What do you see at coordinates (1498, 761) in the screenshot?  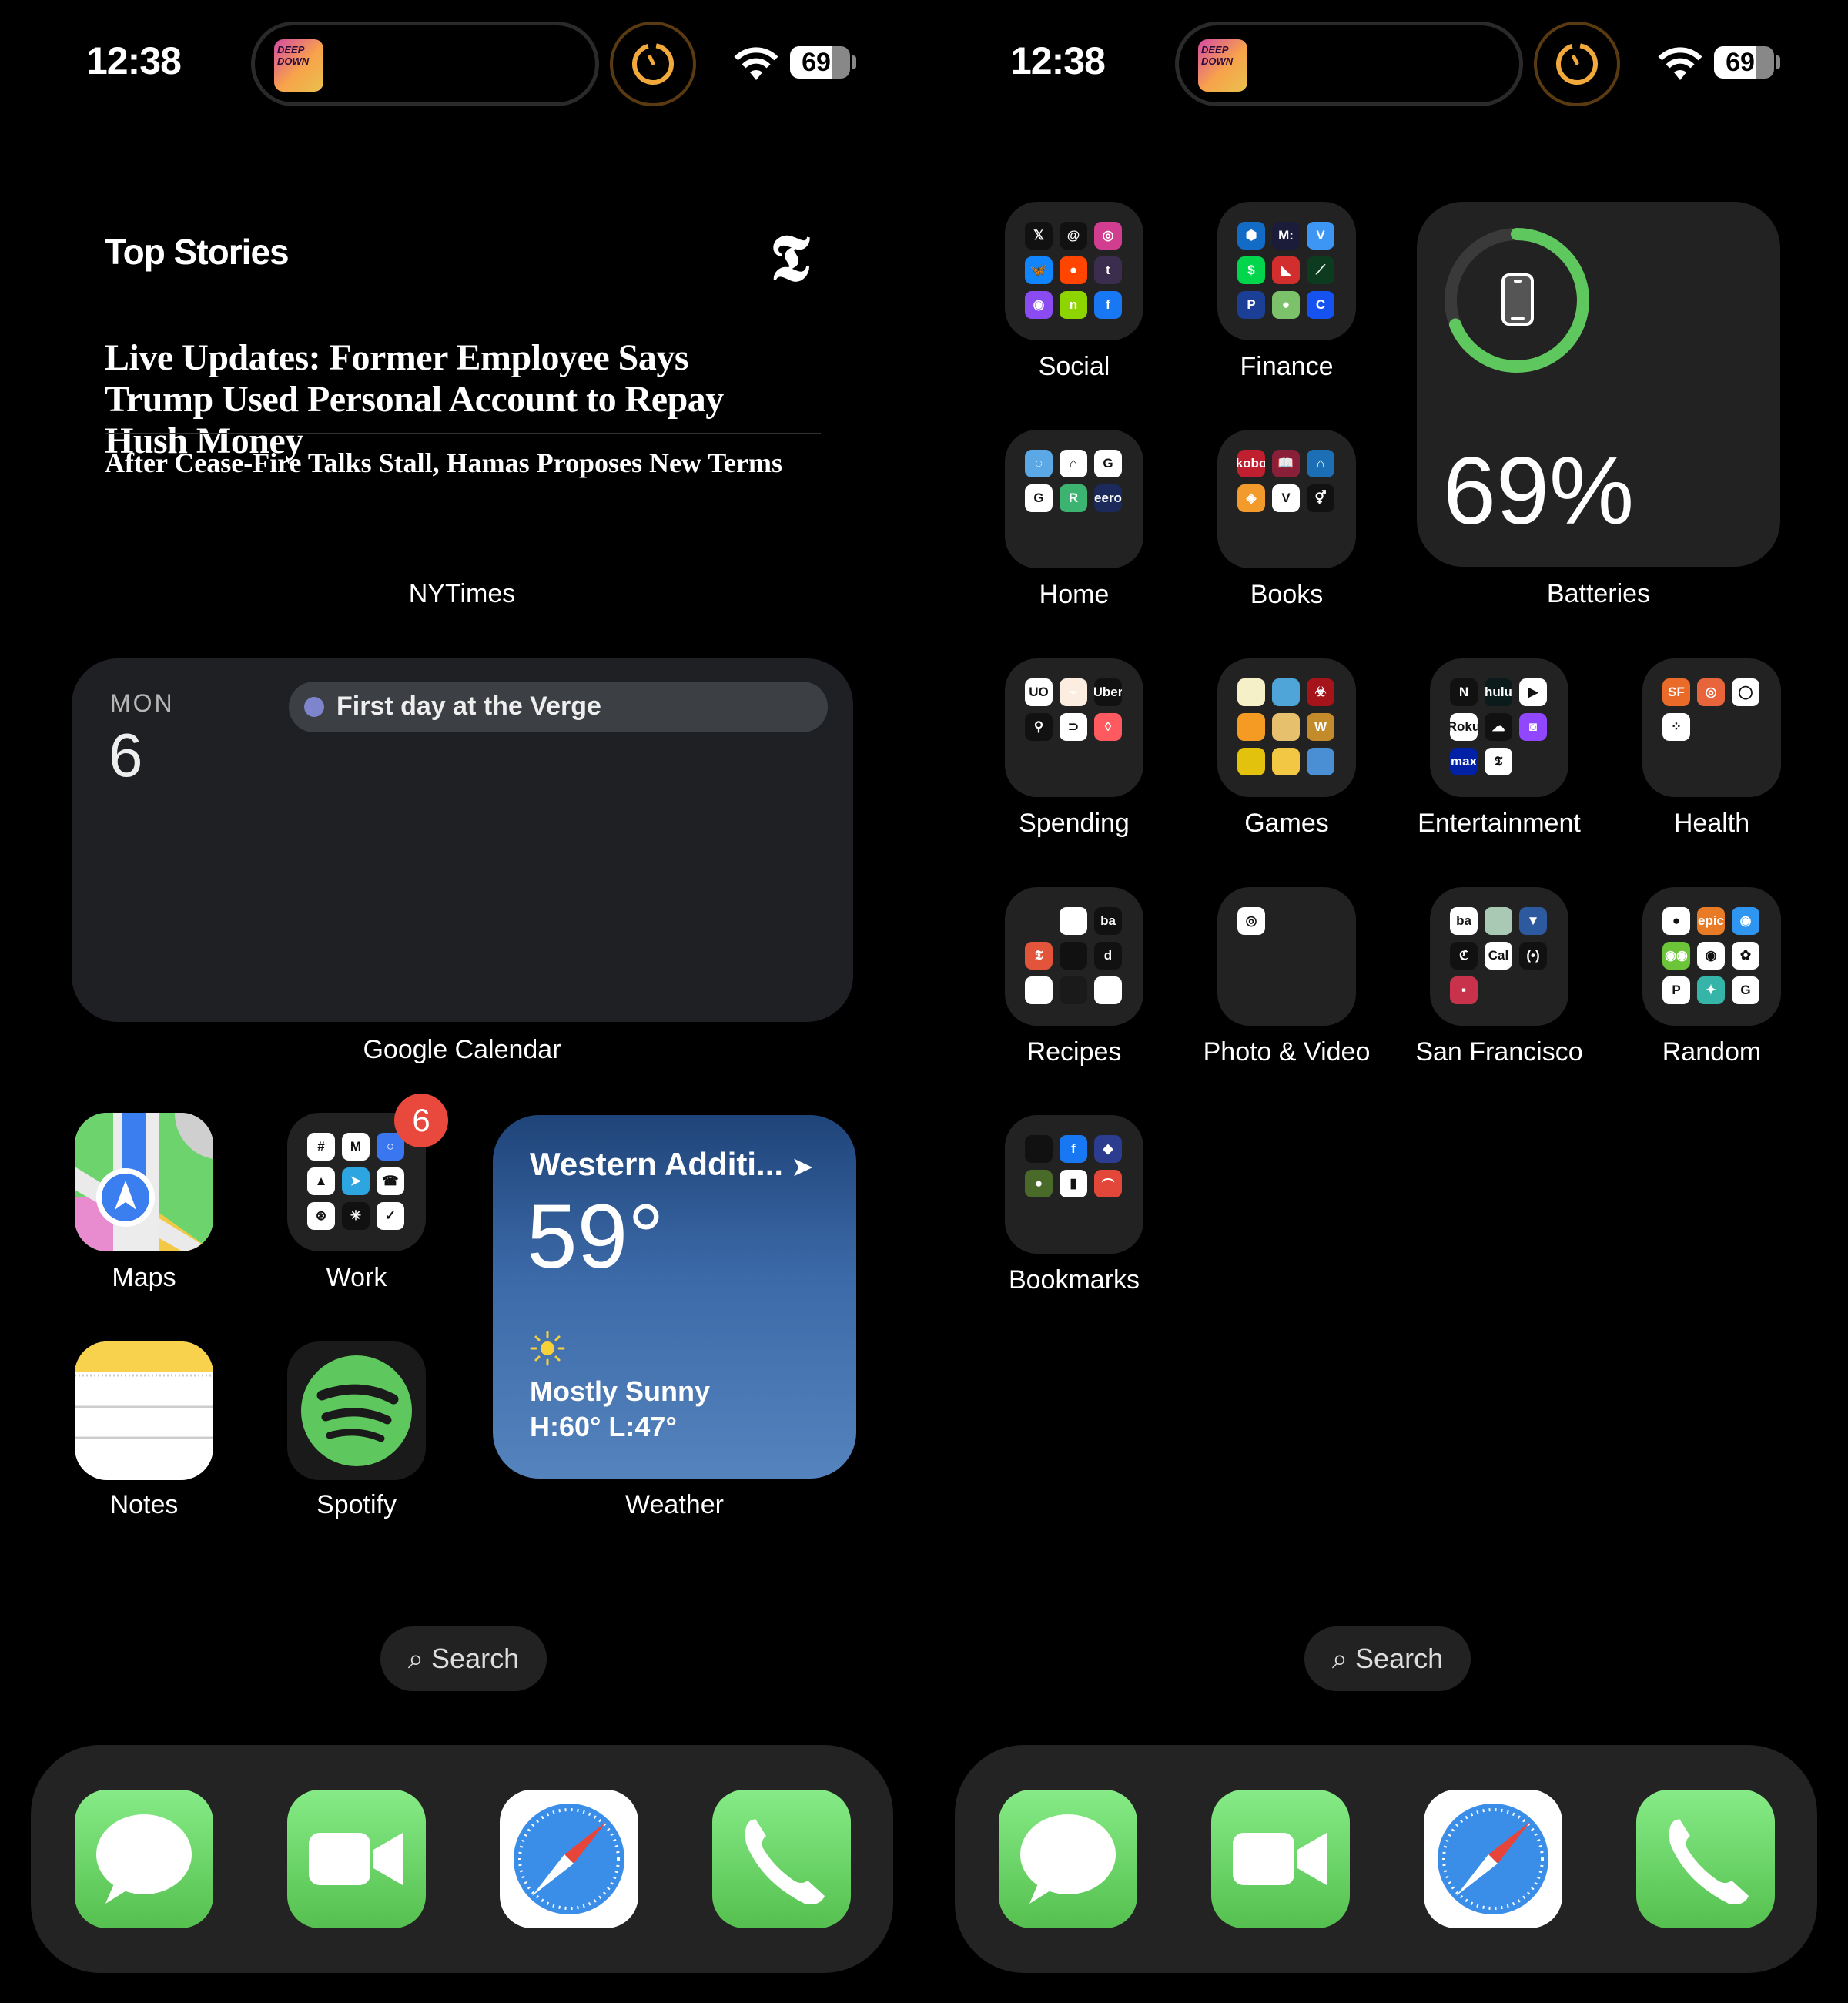 I see `nyt-icon: 𝕿` at bounding box center [1498, 761].